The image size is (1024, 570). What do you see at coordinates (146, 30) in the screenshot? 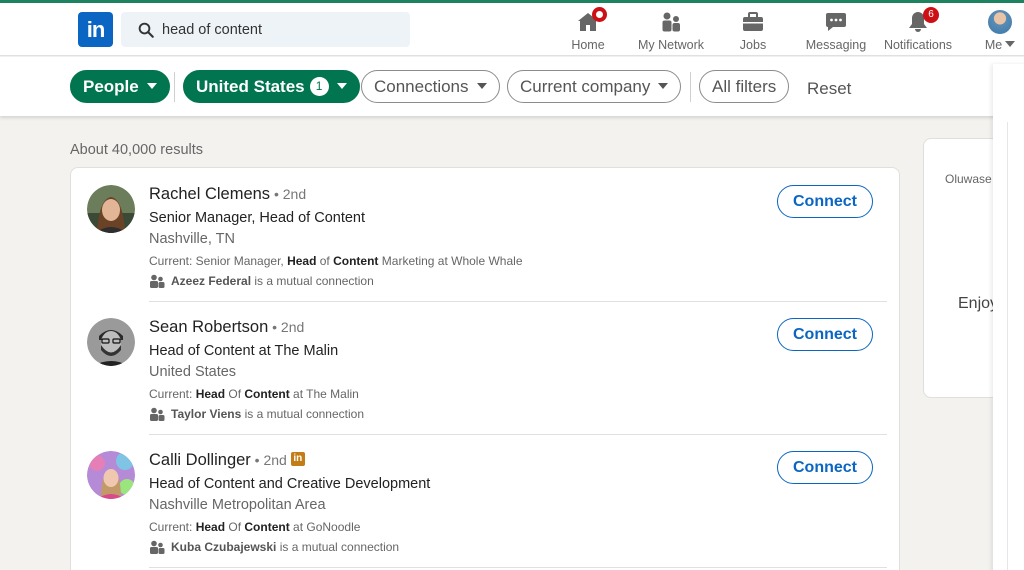
I see `search-icon` at bounding box center [146, 30].